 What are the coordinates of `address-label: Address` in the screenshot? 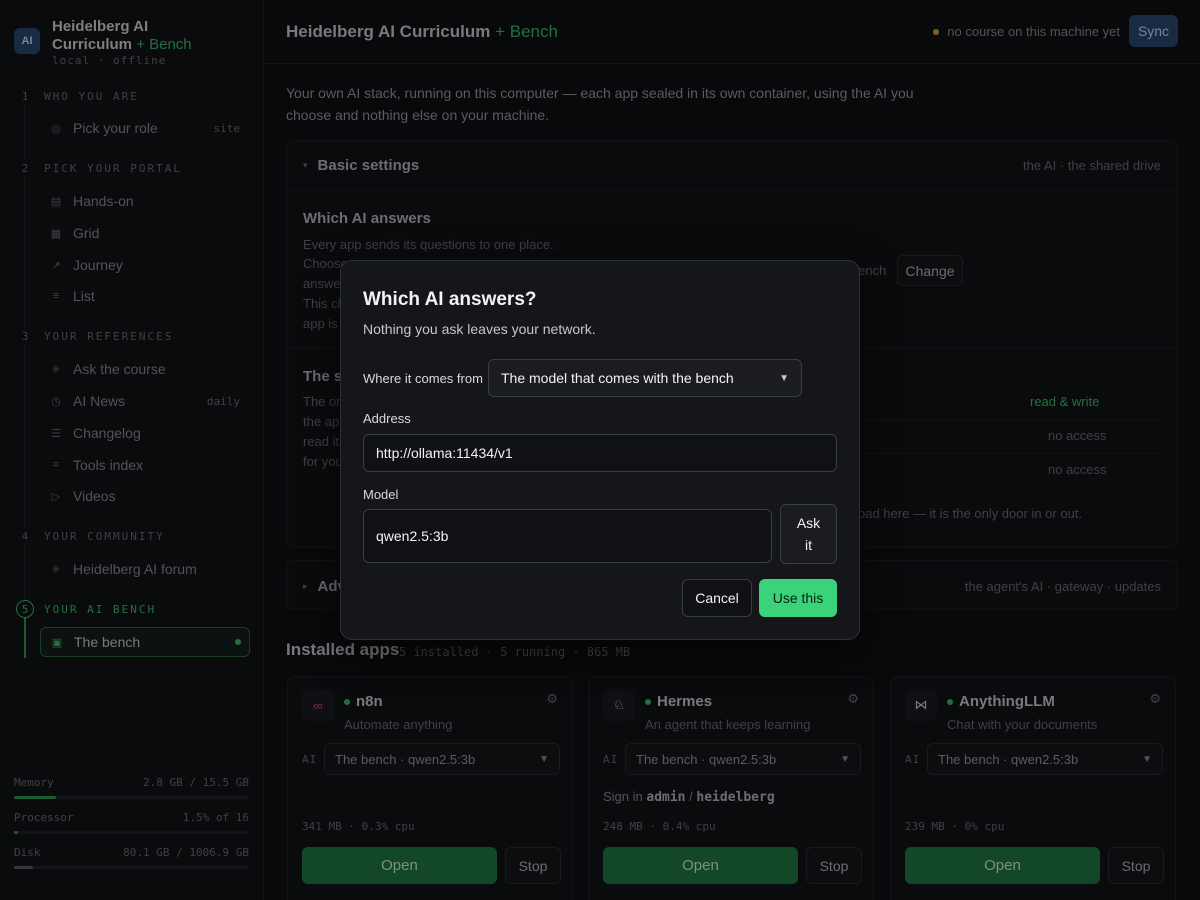 It's located at (387, 418).